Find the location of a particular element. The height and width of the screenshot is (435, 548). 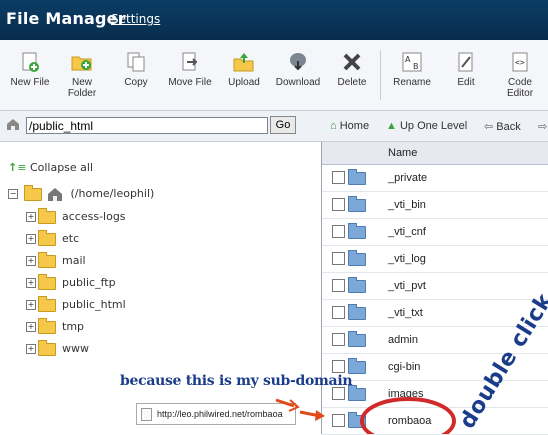

move-file-icon is located at coordinates (190, 61).